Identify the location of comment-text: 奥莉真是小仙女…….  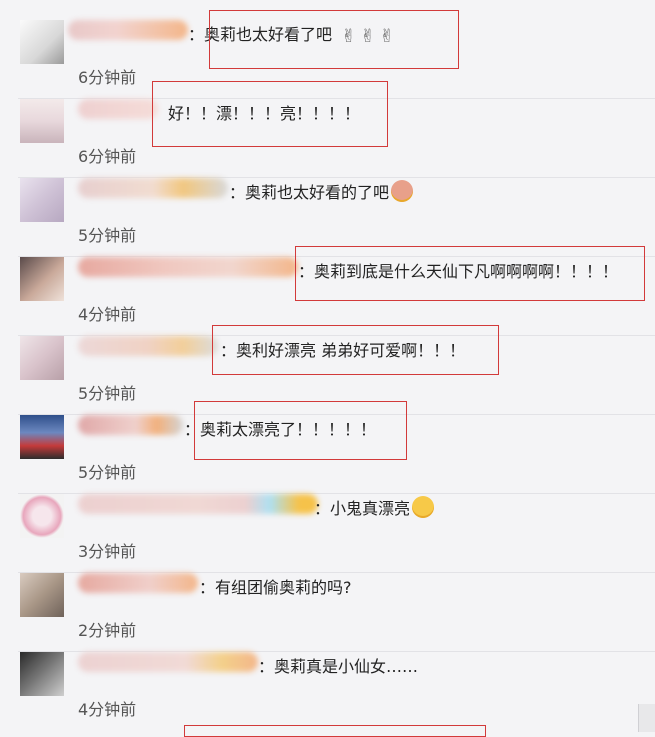
(346, 666).